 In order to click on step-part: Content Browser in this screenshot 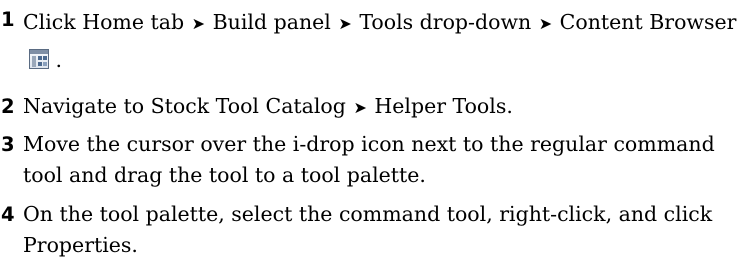, I will do `click(648, 22)`.